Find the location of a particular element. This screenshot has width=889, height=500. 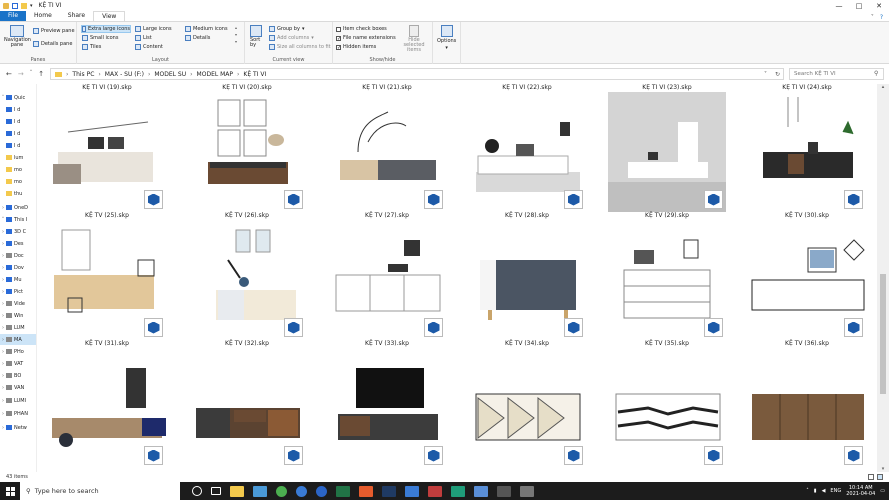

details-view-icon is located at coordinates (871, 477).